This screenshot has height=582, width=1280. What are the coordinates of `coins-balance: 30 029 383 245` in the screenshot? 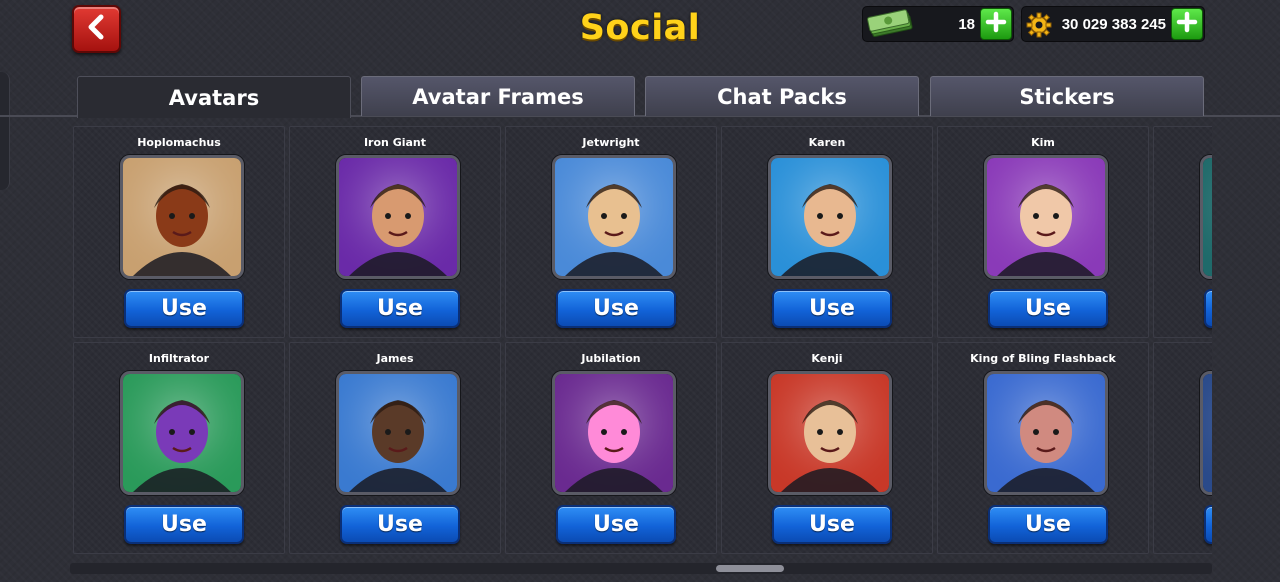 It's located at (1113, 24).